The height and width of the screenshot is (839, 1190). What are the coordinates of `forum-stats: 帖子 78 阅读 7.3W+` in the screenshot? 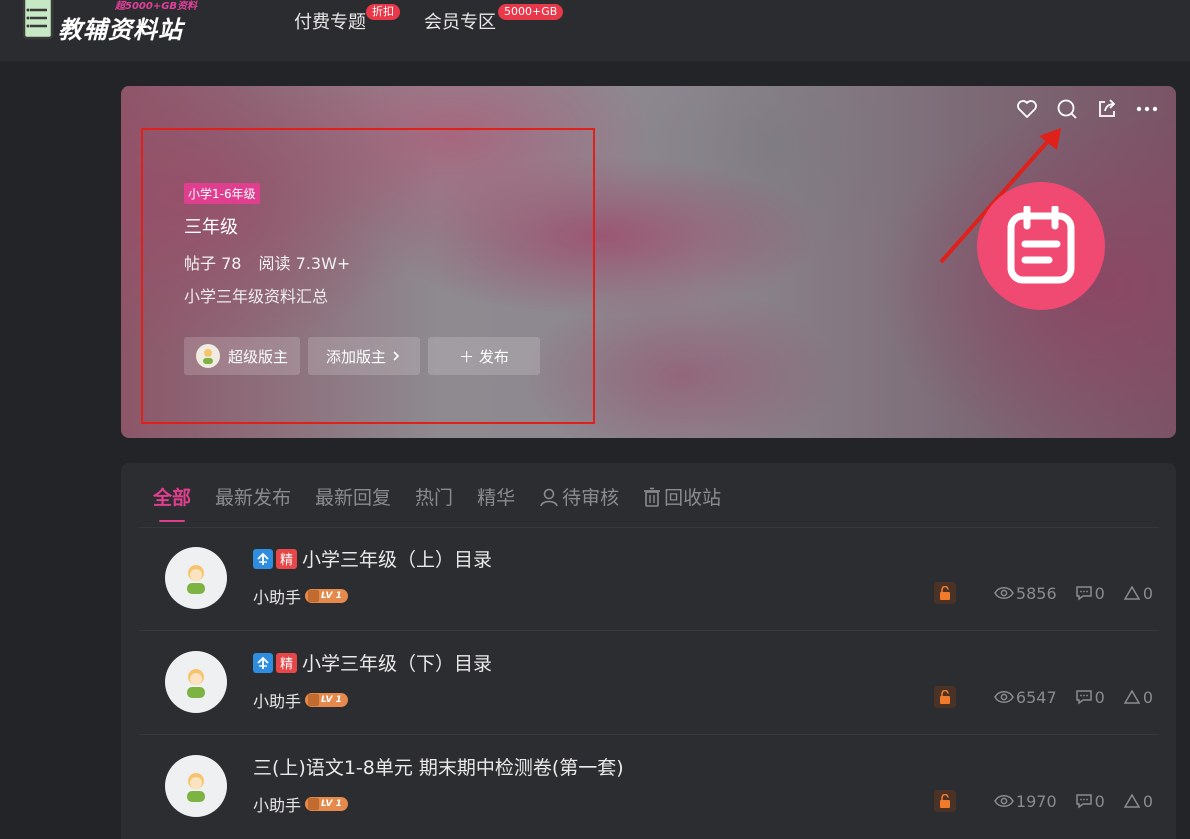 It's located at (267, 262).